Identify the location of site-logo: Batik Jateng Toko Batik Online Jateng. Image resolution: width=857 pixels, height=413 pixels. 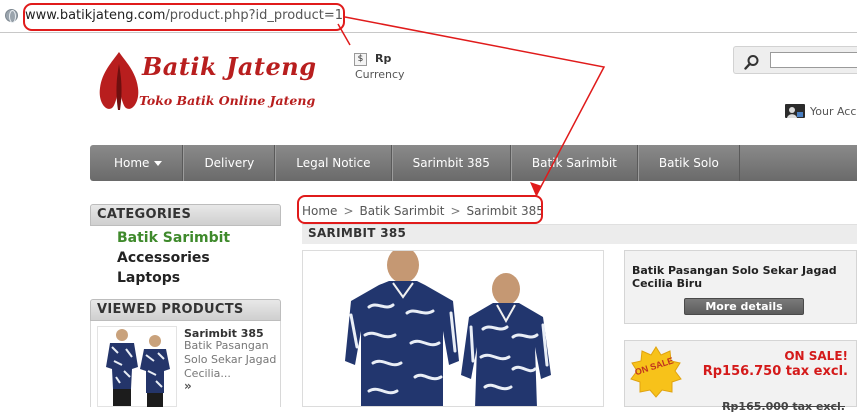
(206, 85).